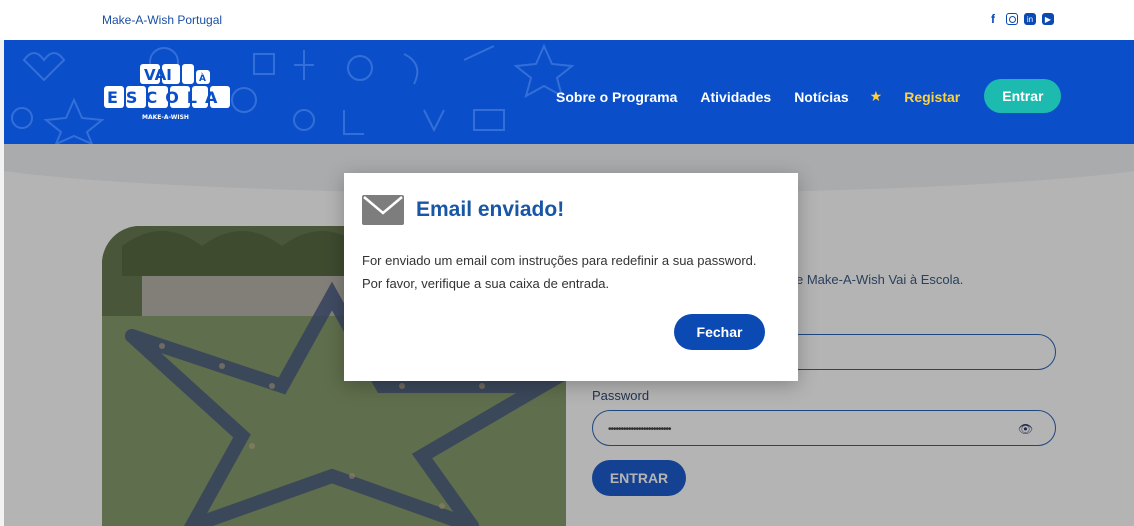 The height and width of the screenshot is (526, 1134). I want to click on top-bar: Make-A-Wish Portugal f in ▶, so click(567, 20).